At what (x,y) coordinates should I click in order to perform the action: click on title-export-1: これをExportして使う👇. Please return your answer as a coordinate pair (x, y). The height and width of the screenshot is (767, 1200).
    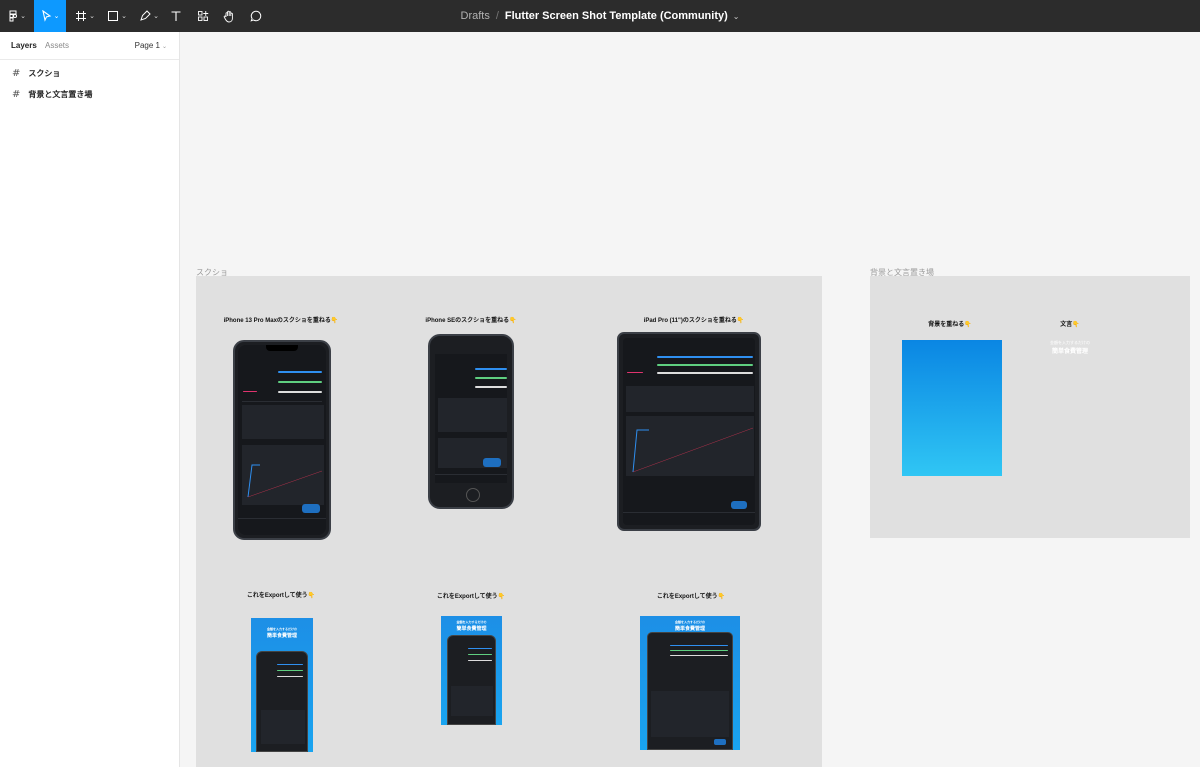
    Looking at the image, I should click on (281, 596).